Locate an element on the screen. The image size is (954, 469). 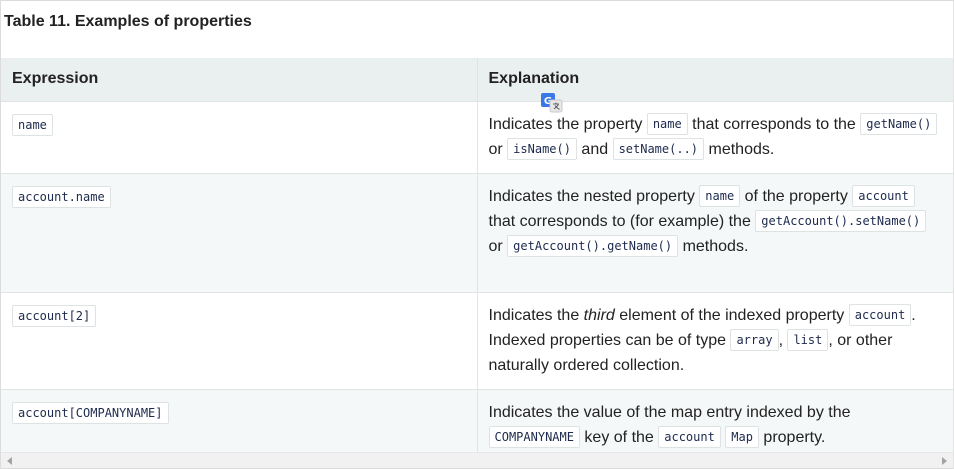
table-header-row: Expression Explanation is located at coordinates (477, 80).